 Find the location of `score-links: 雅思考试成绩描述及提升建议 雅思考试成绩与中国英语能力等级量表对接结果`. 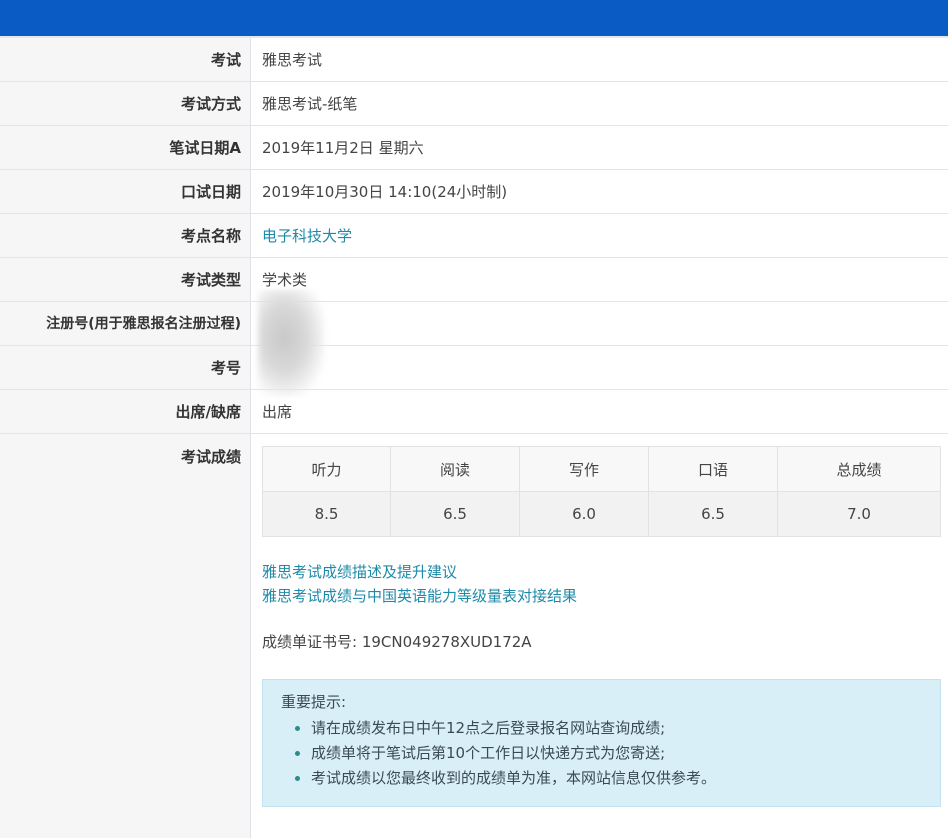

score-links: 雅思考试成绩描述及提升建议 雅思考试成绩与中国英语能力等级量表对接结果 is located at coordinates (419, 584).